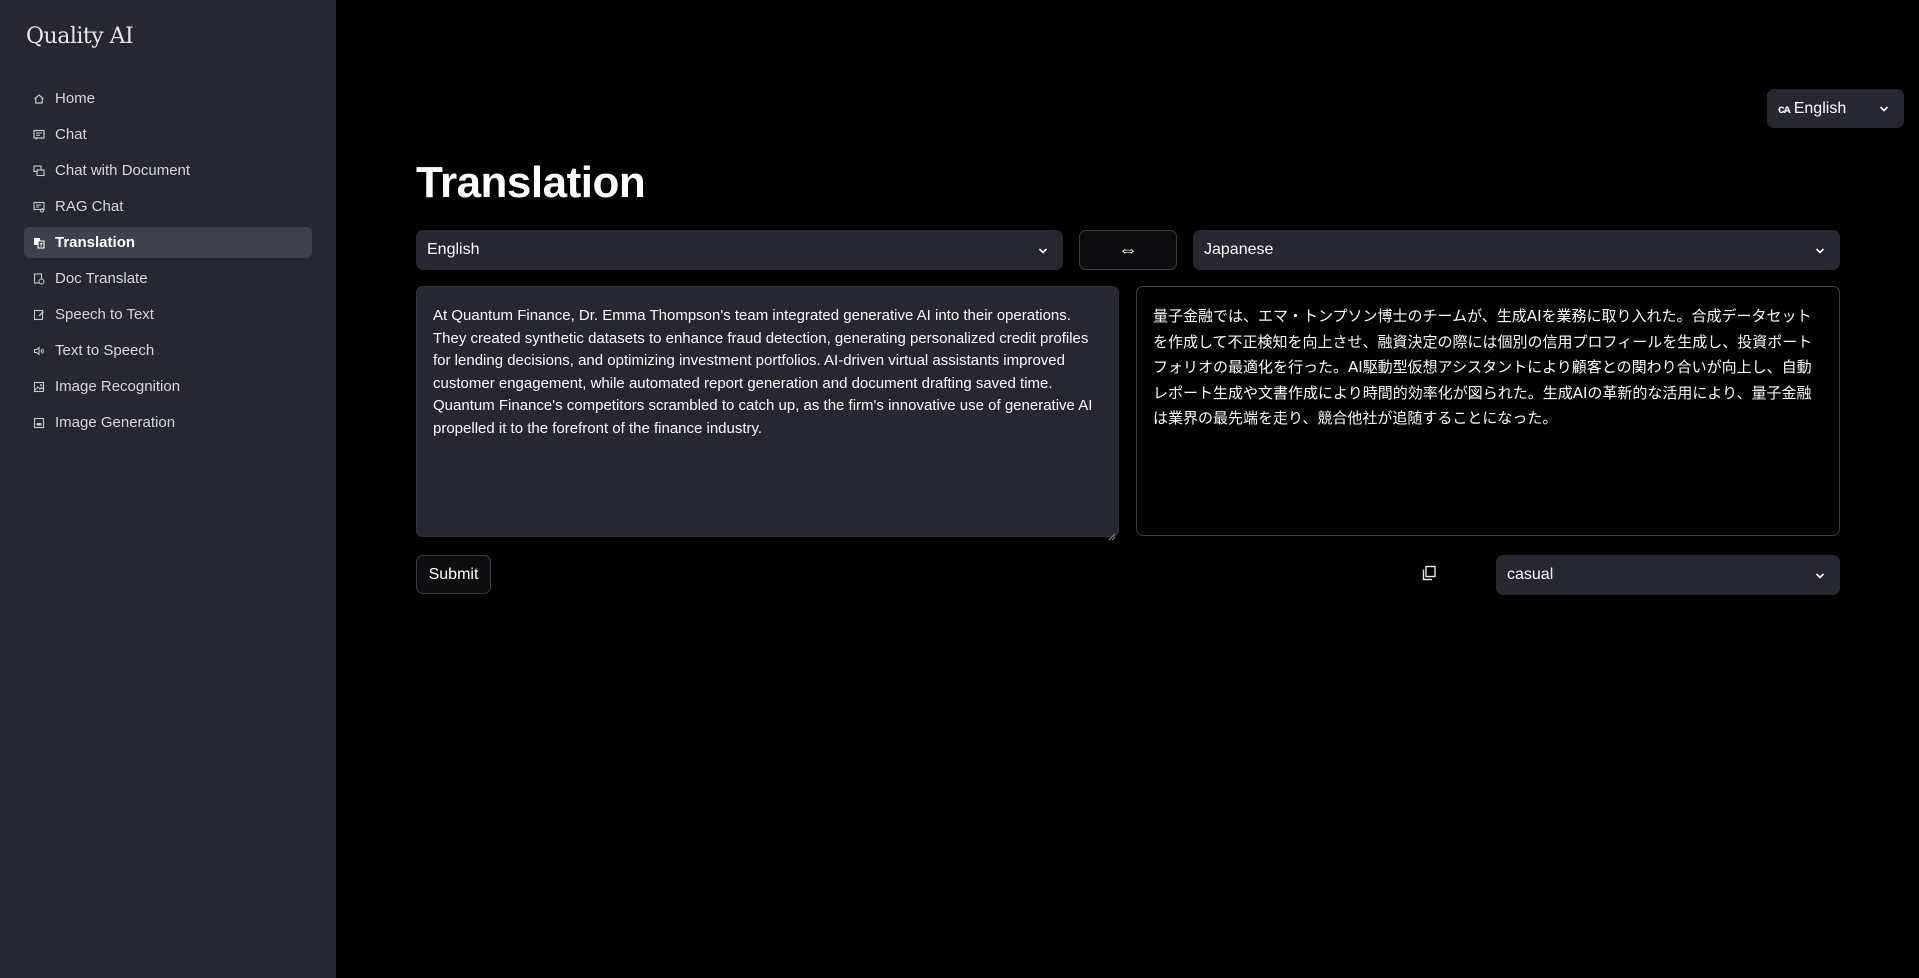  I want to click on sidebar-item-text-to-speech: Text to Speech, so click(168, 350).